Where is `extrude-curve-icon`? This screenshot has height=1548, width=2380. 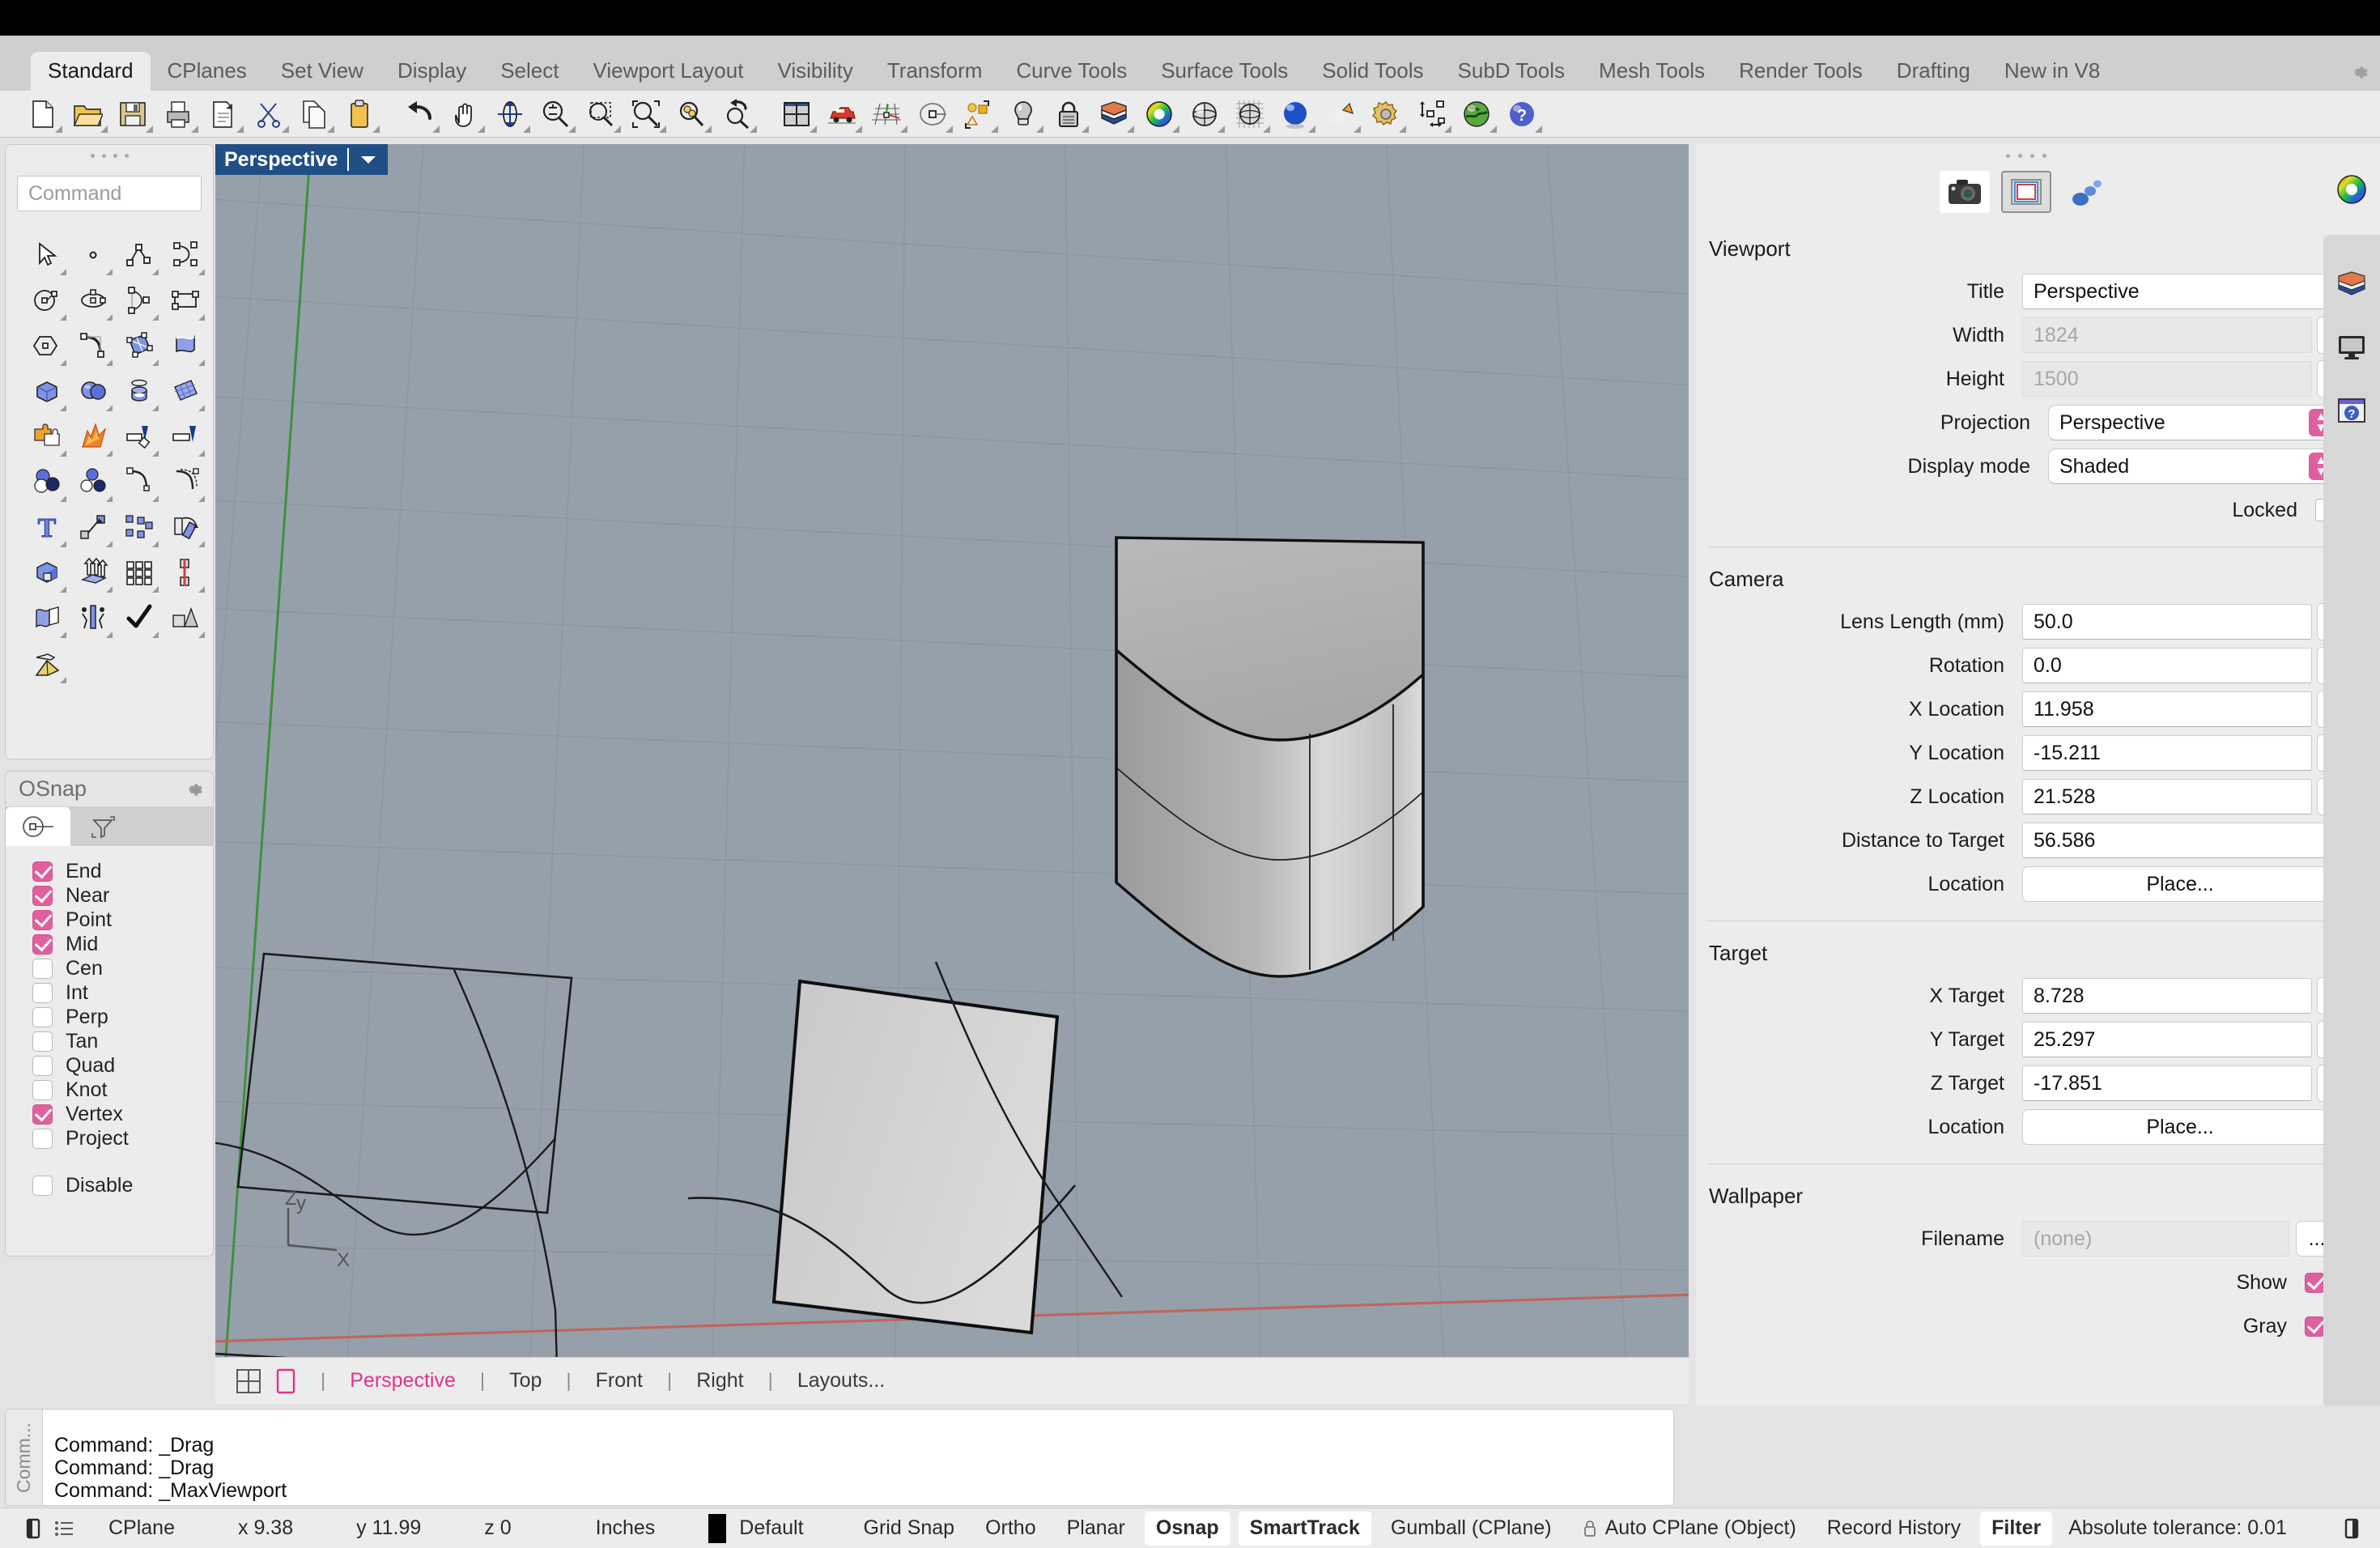 extrude-curve-icon is located at coordinates (185, 345).